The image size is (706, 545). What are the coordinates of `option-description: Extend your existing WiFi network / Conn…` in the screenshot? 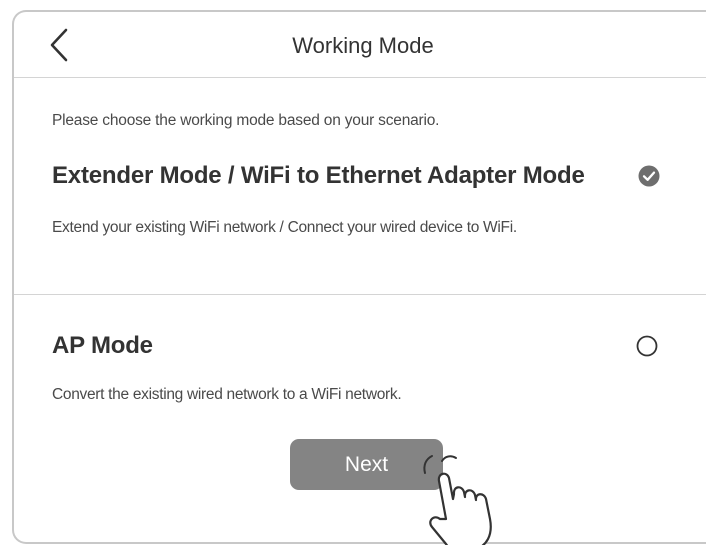 It's located at (284, 227).